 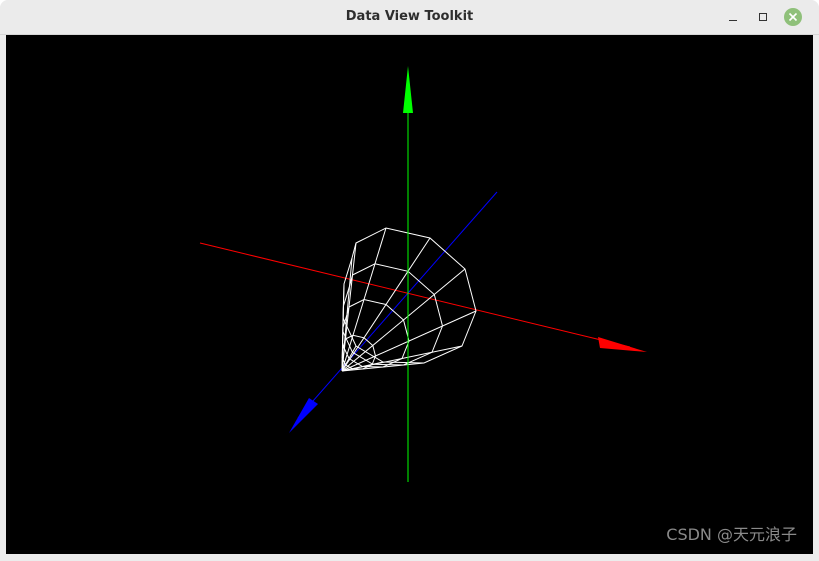 I want to click on y-axis-arrowhead, so click(x=408, y=89).